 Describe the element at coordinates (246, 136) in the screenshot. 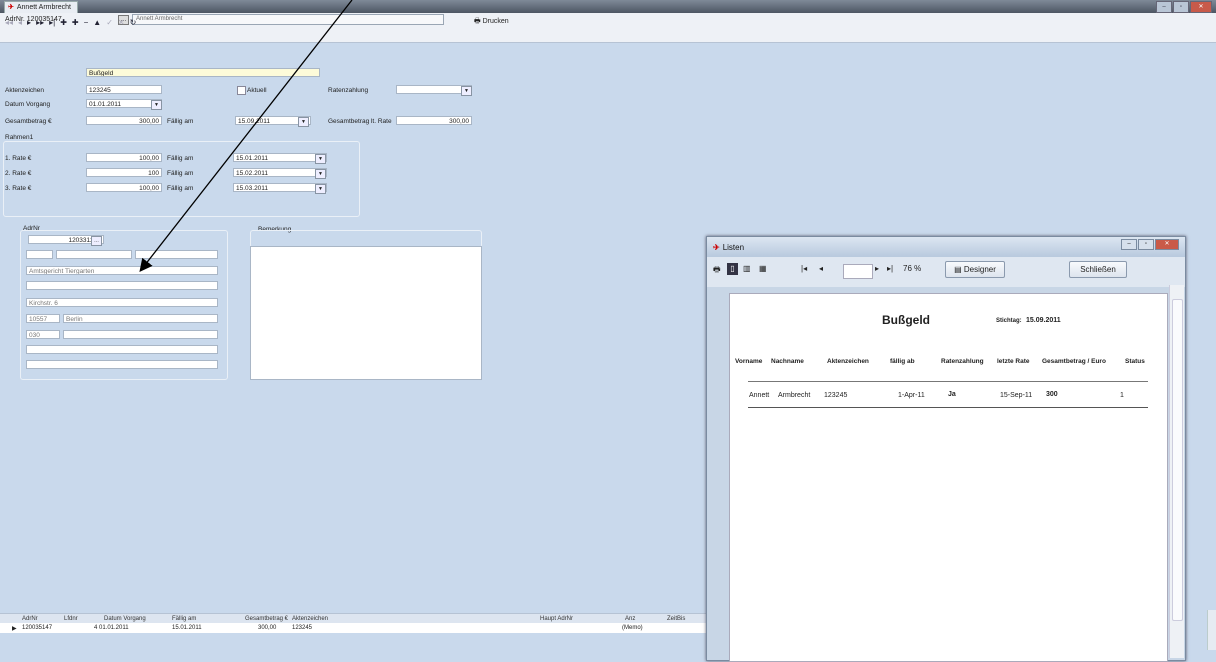

I see `annotation-arrow` at that location.